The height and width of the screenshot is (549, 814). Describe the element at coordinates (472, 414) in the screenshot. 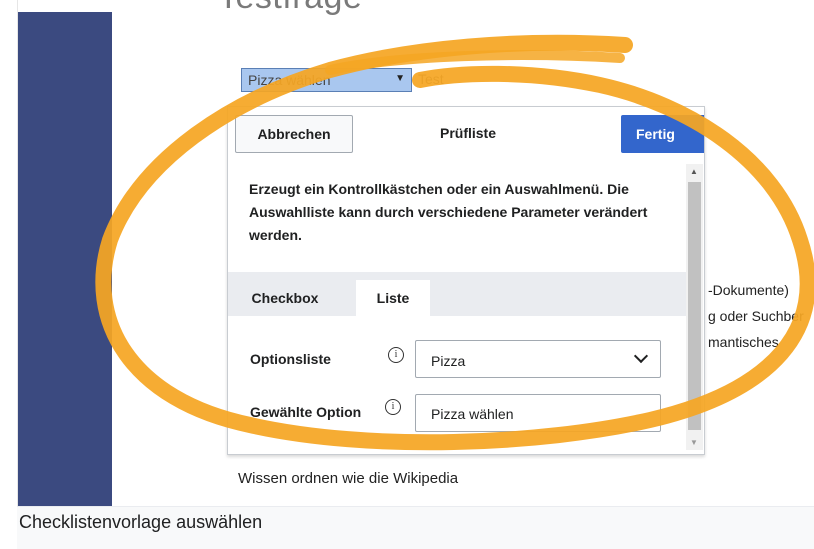

I see `selected-option-value: Pizza wählen` at that location.